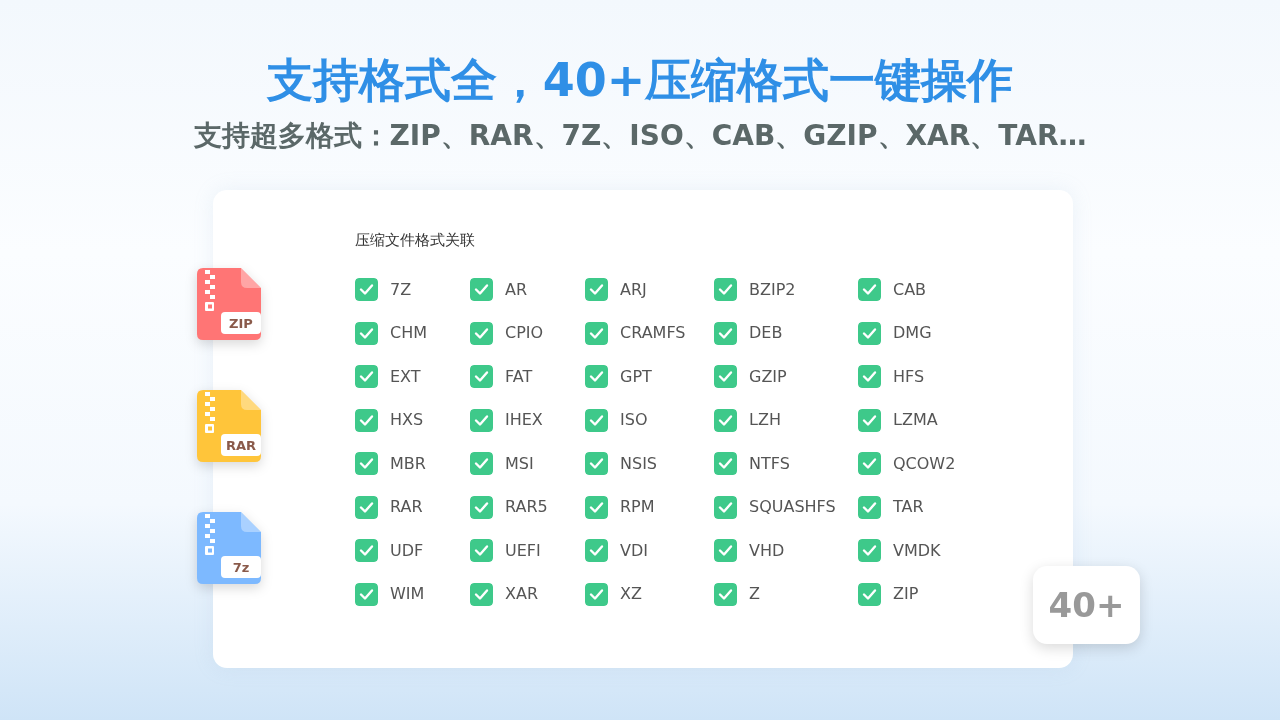  I want to click on archive-file-icon: ZIP, so click(229, 304).